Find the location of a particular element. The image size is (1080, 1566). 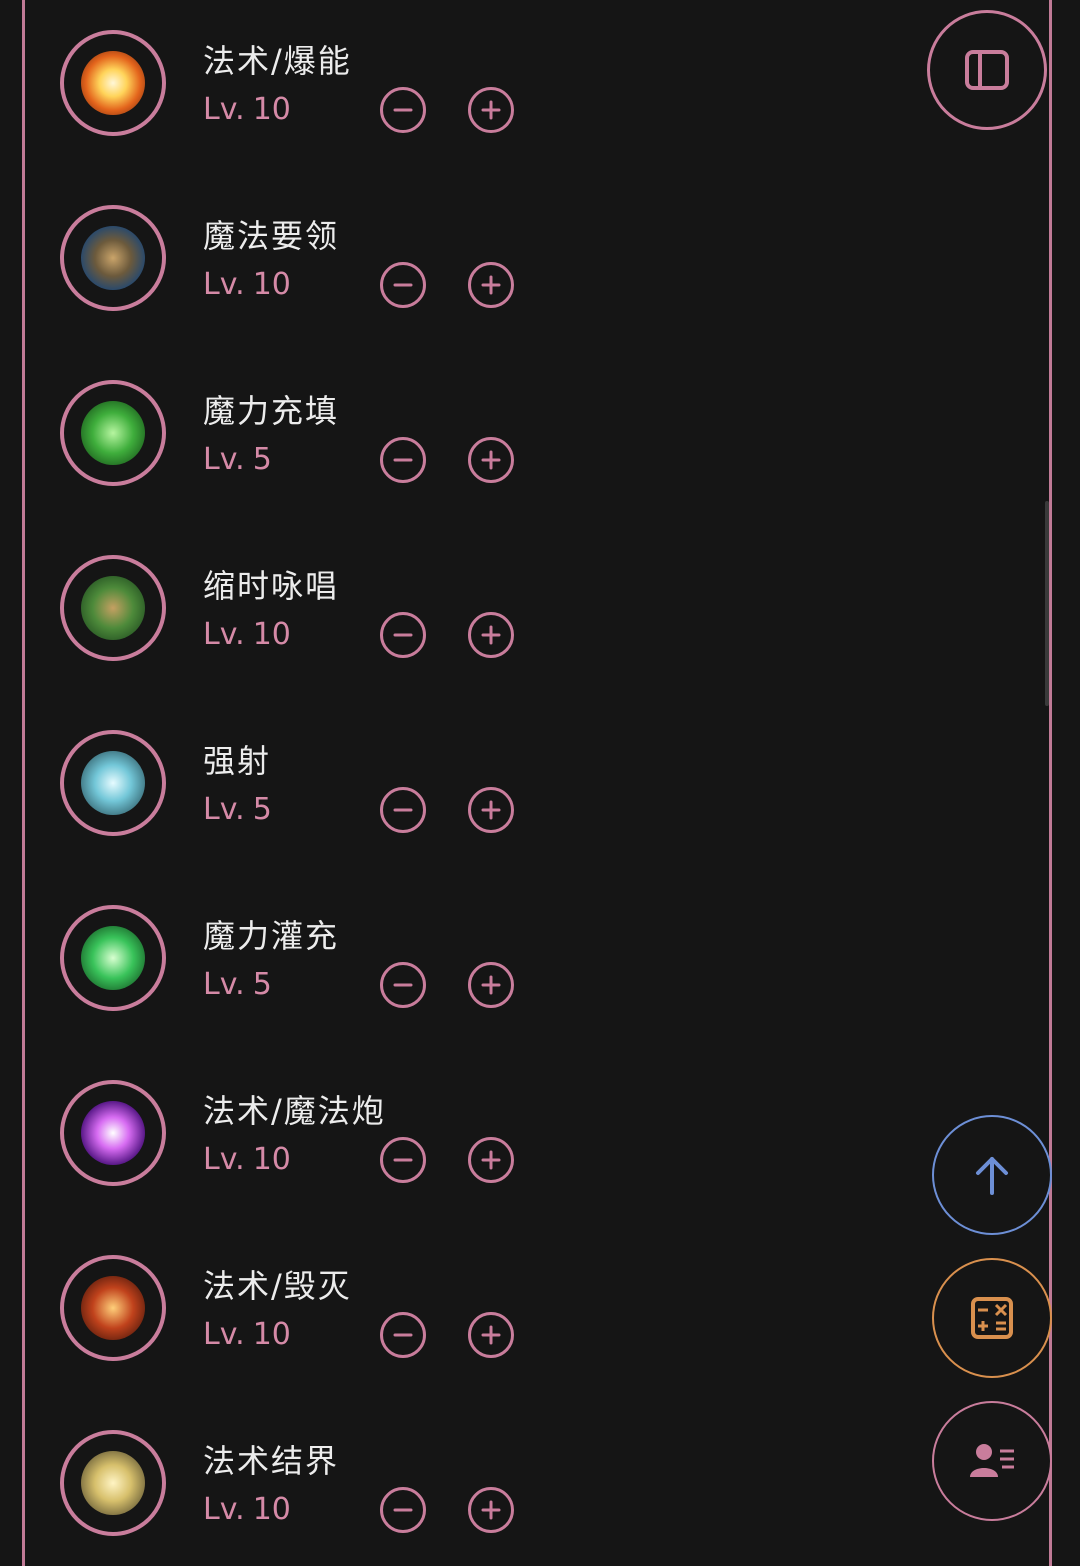

mana-infusion-icon is located at coordinates (113, 958).